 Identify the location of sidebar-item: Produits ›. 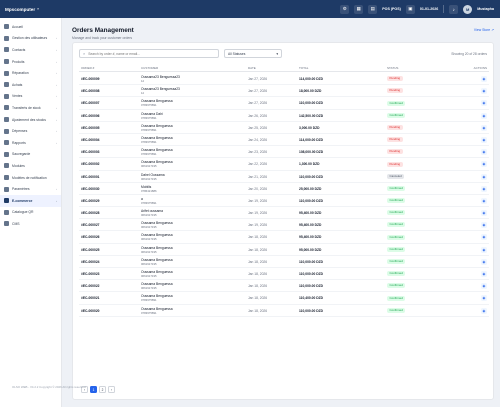
(30, 62).